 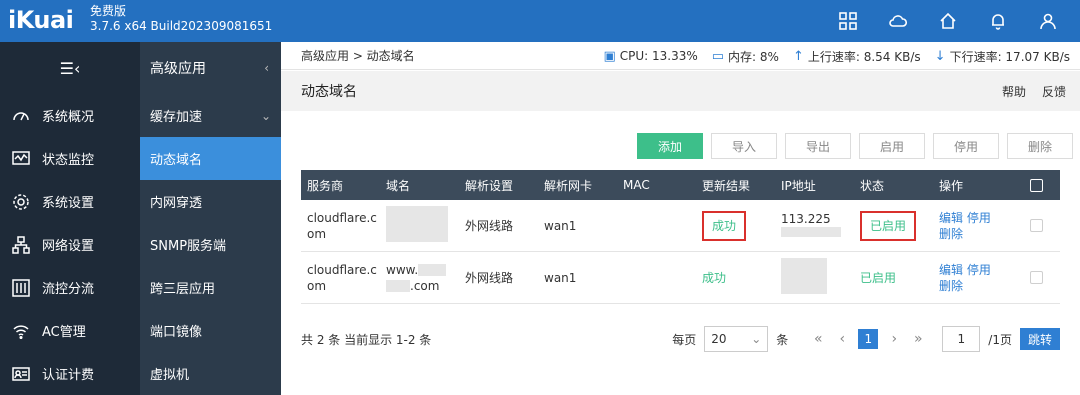 I want to click on import-button: 导入, so click(x=744, y=146).